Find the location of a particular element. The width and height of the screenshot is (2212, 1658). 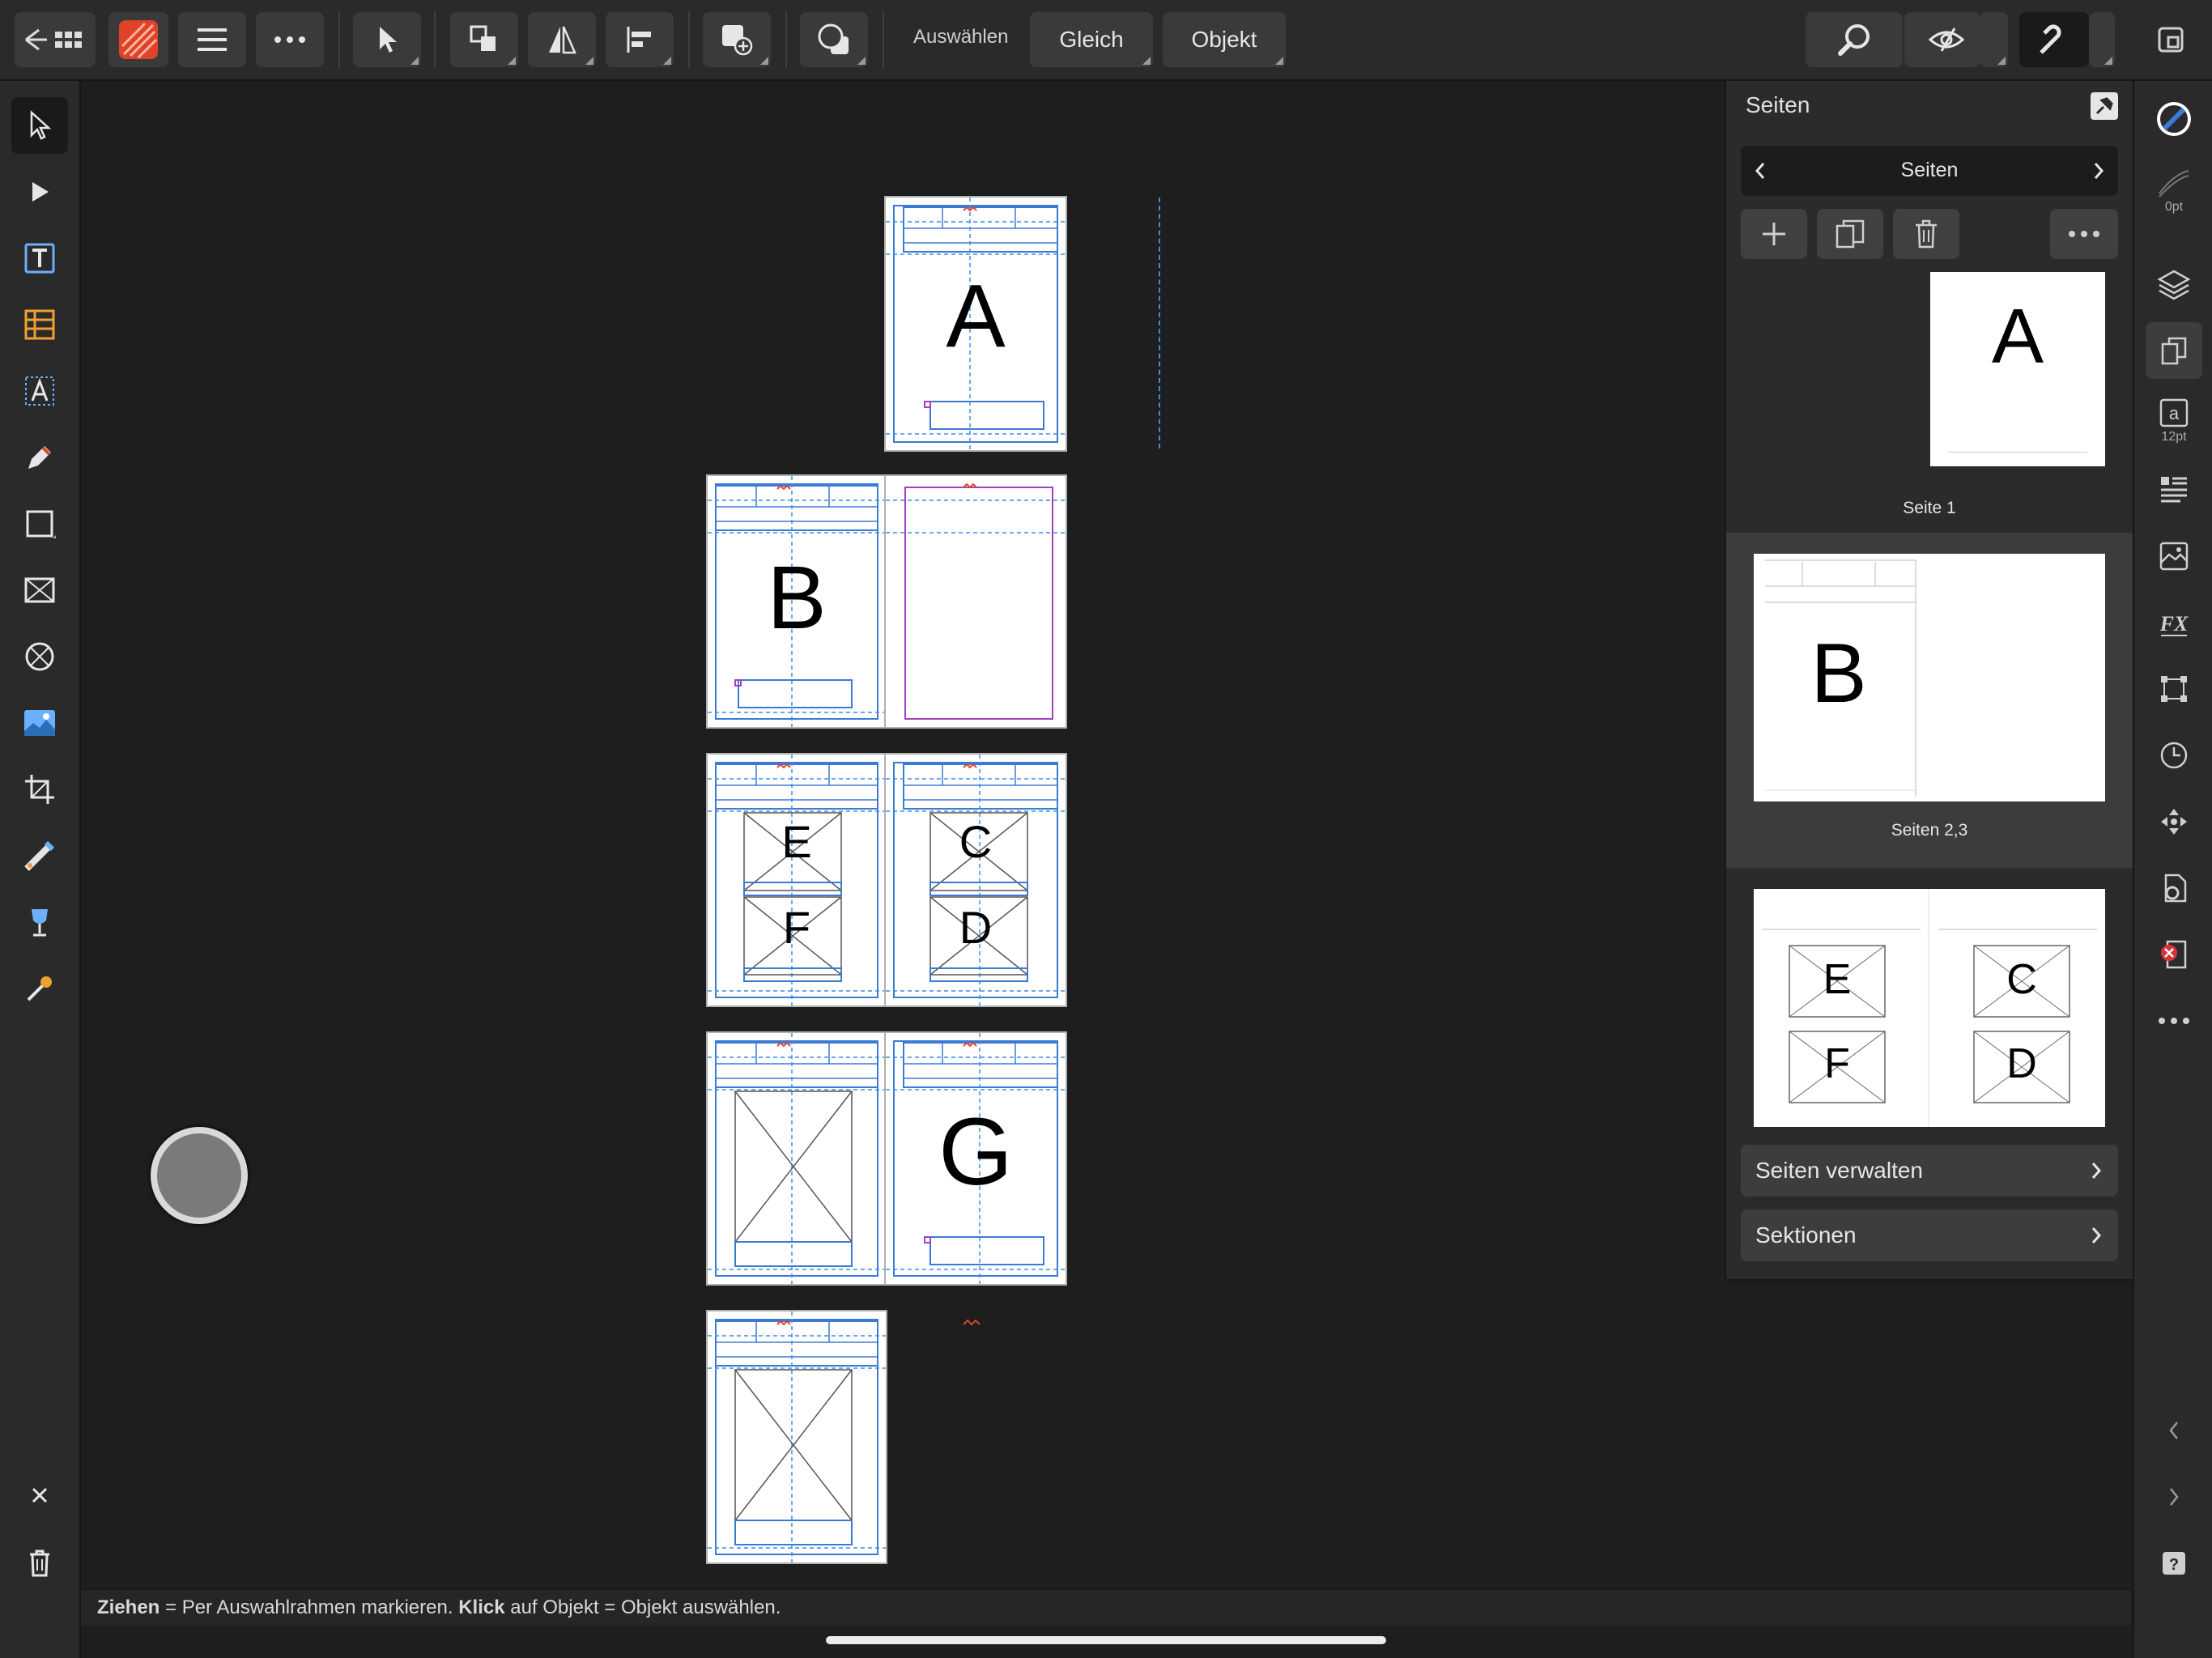

align-button is located at coordinates (640, 39).